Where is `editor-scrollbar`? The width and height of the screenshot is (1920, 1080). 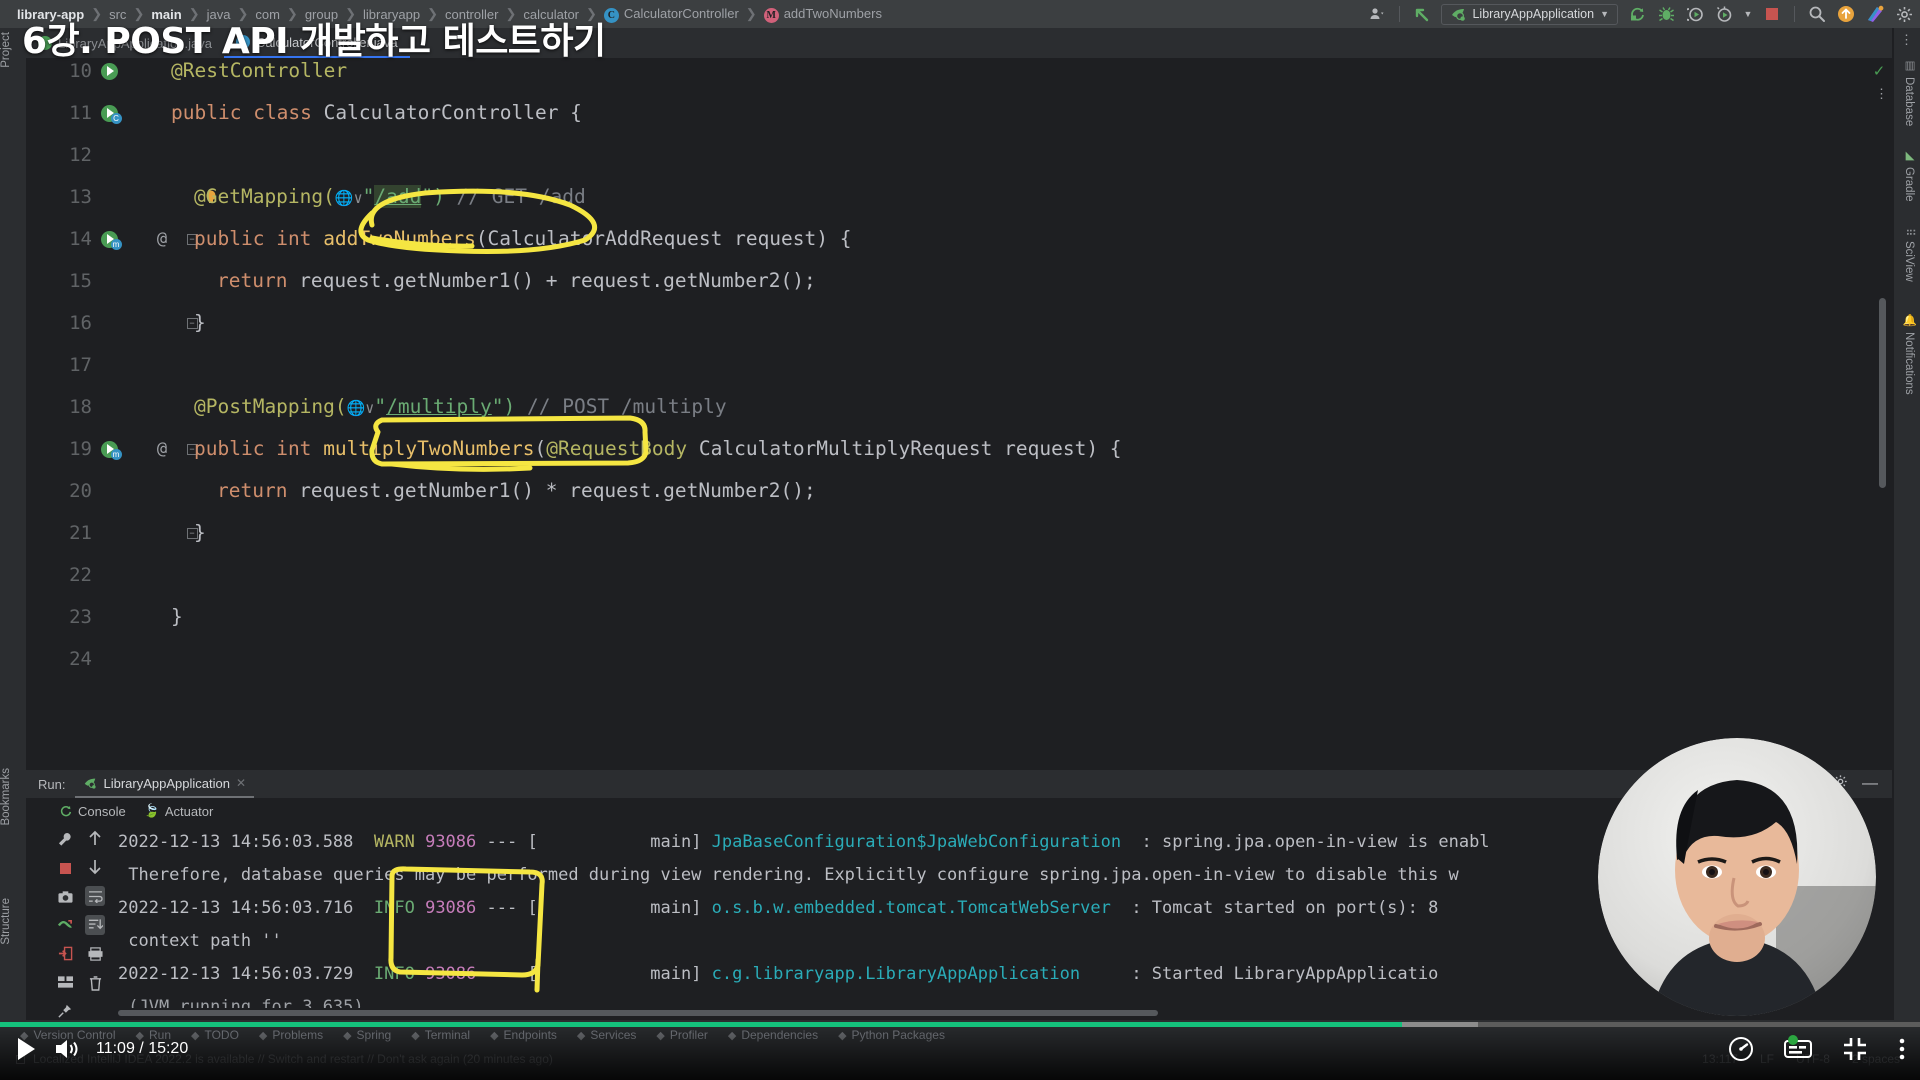
editor-scrollbar is located at coordinates (1882, 393).